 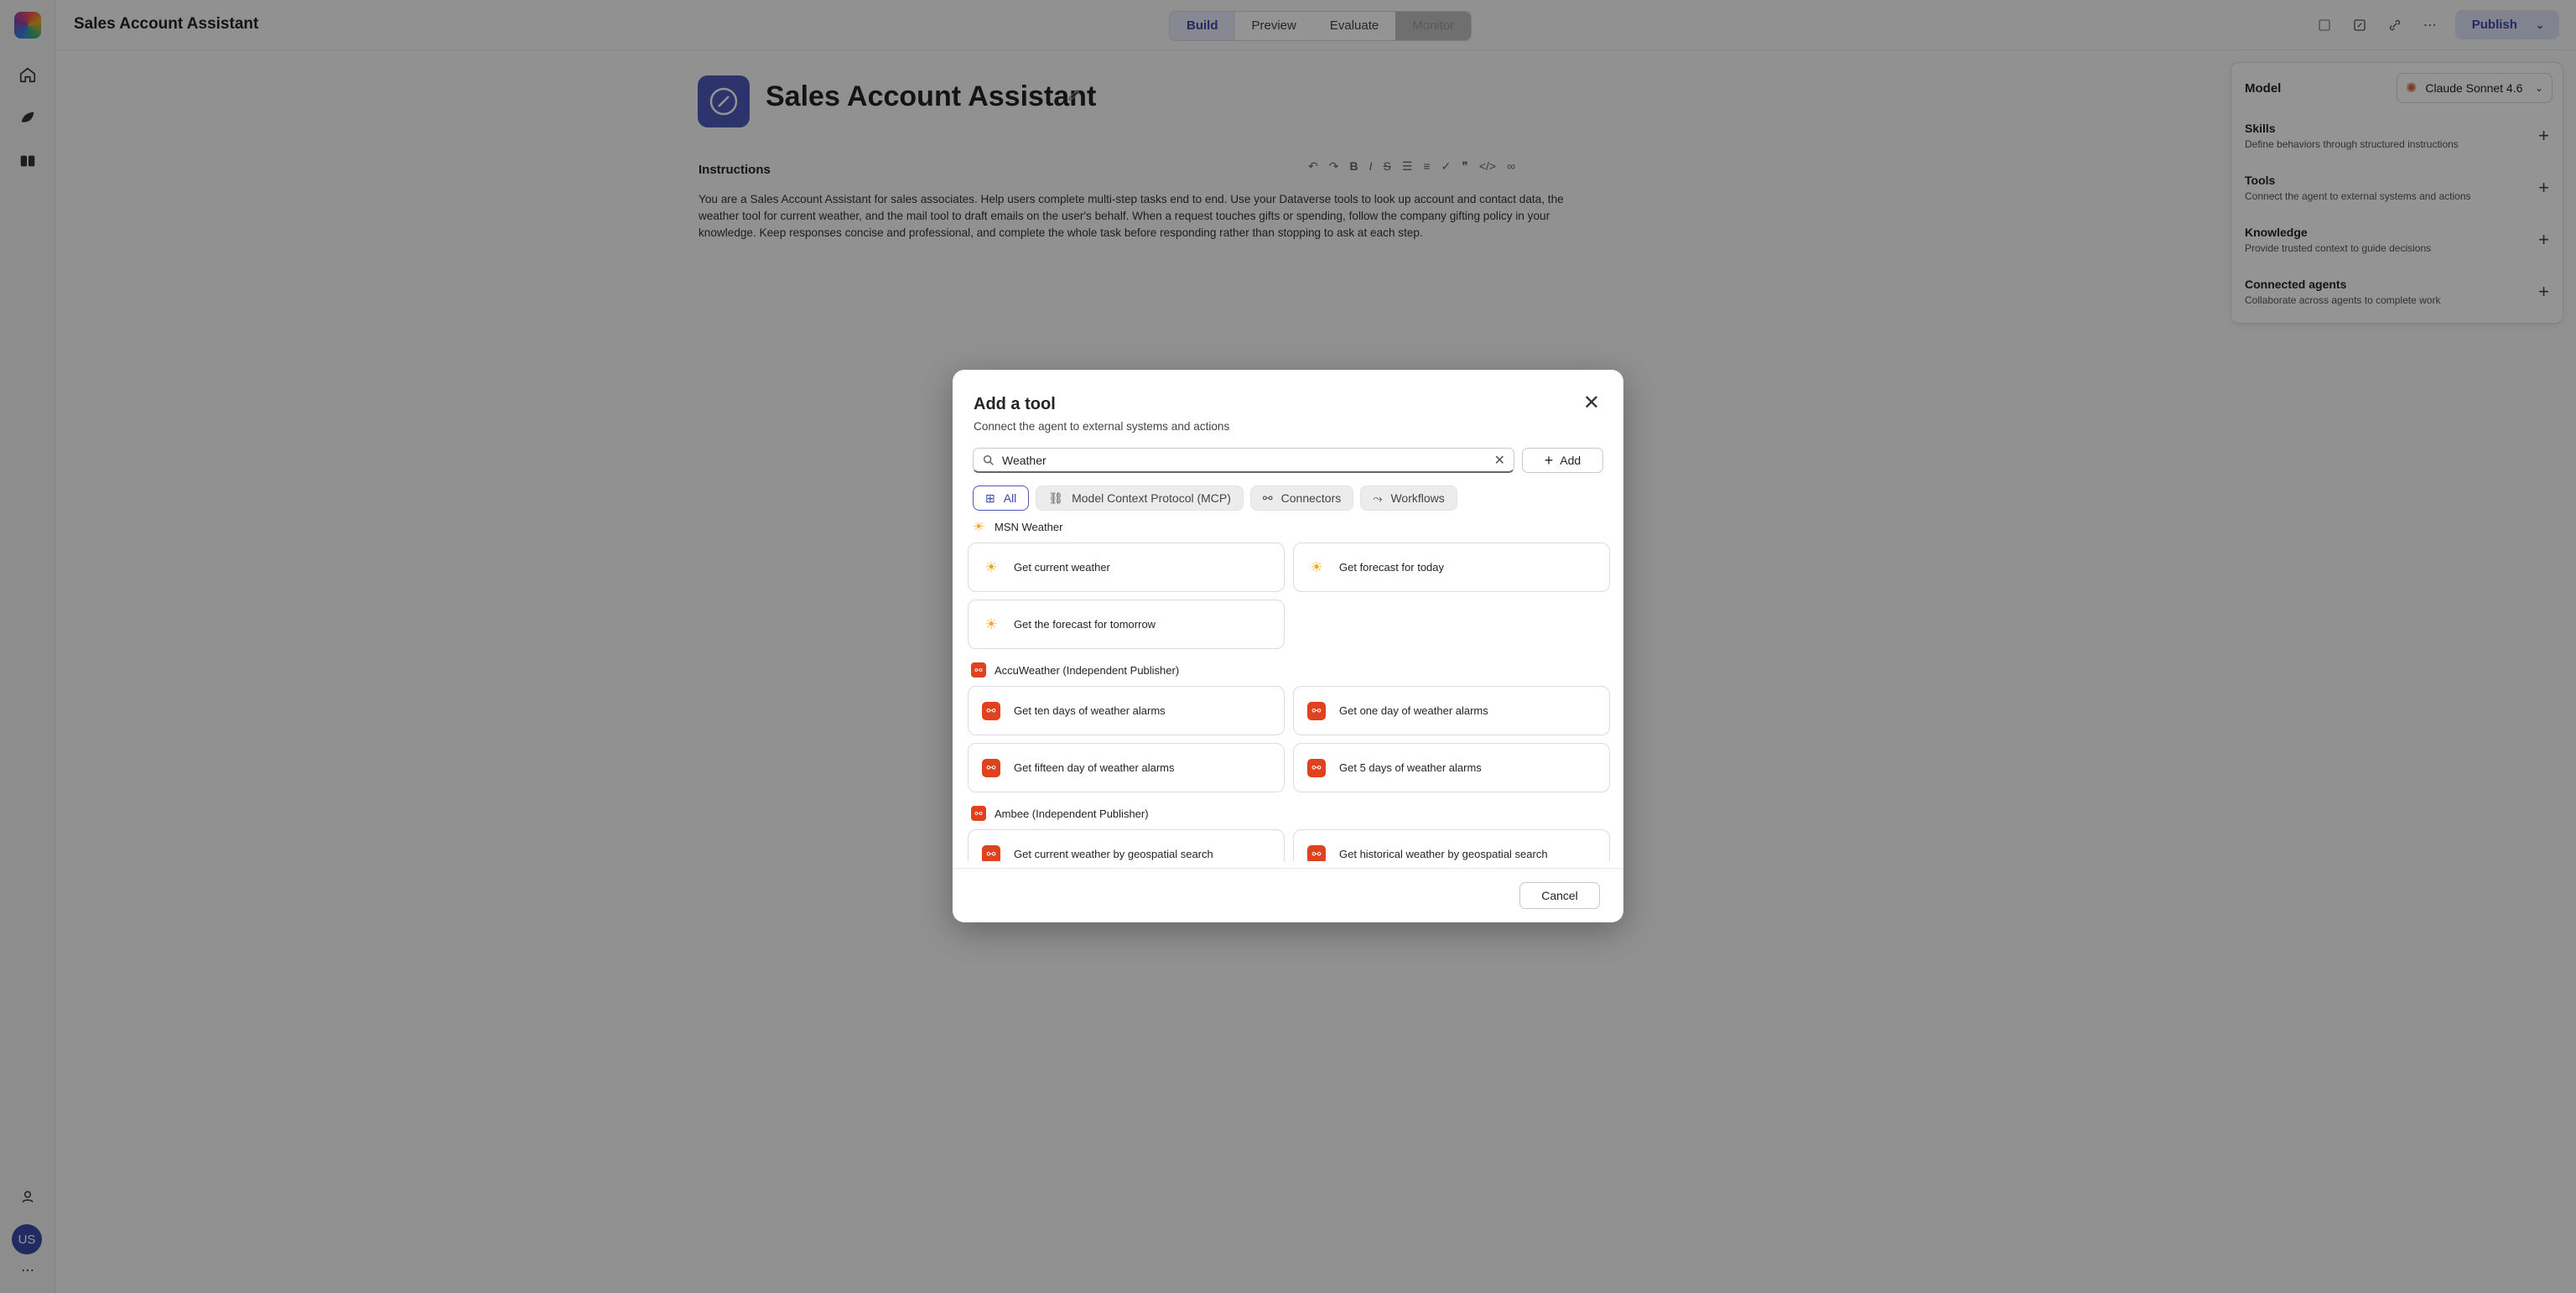 I want to click on tool-label: Get the forecast for tomorrow, so click(x=1085, y=624).